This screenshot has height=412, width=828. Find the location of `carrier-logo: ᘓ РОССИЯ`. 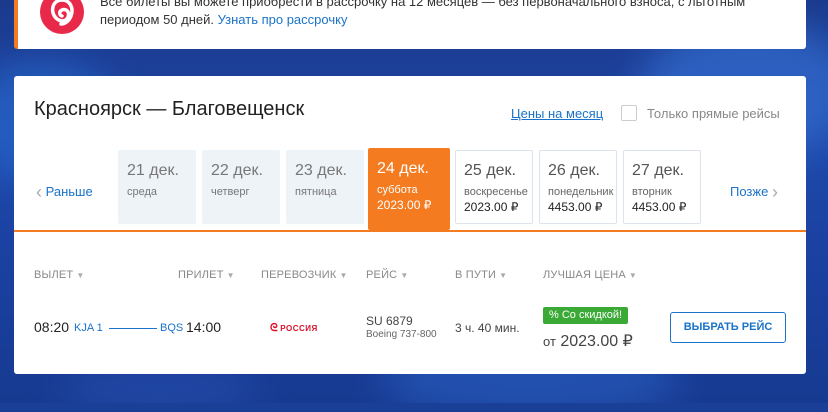

carrier-logo: ᘓ РОССИЯ is located at coordinates (294, 328).